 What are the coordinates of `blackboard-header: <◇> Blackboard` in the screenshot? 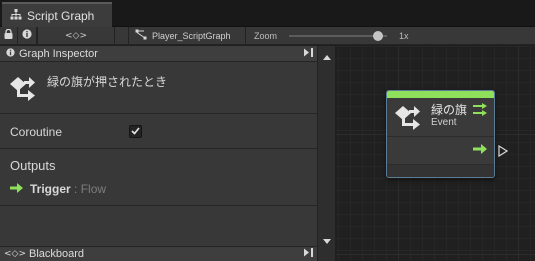 It's located at (158, 253).